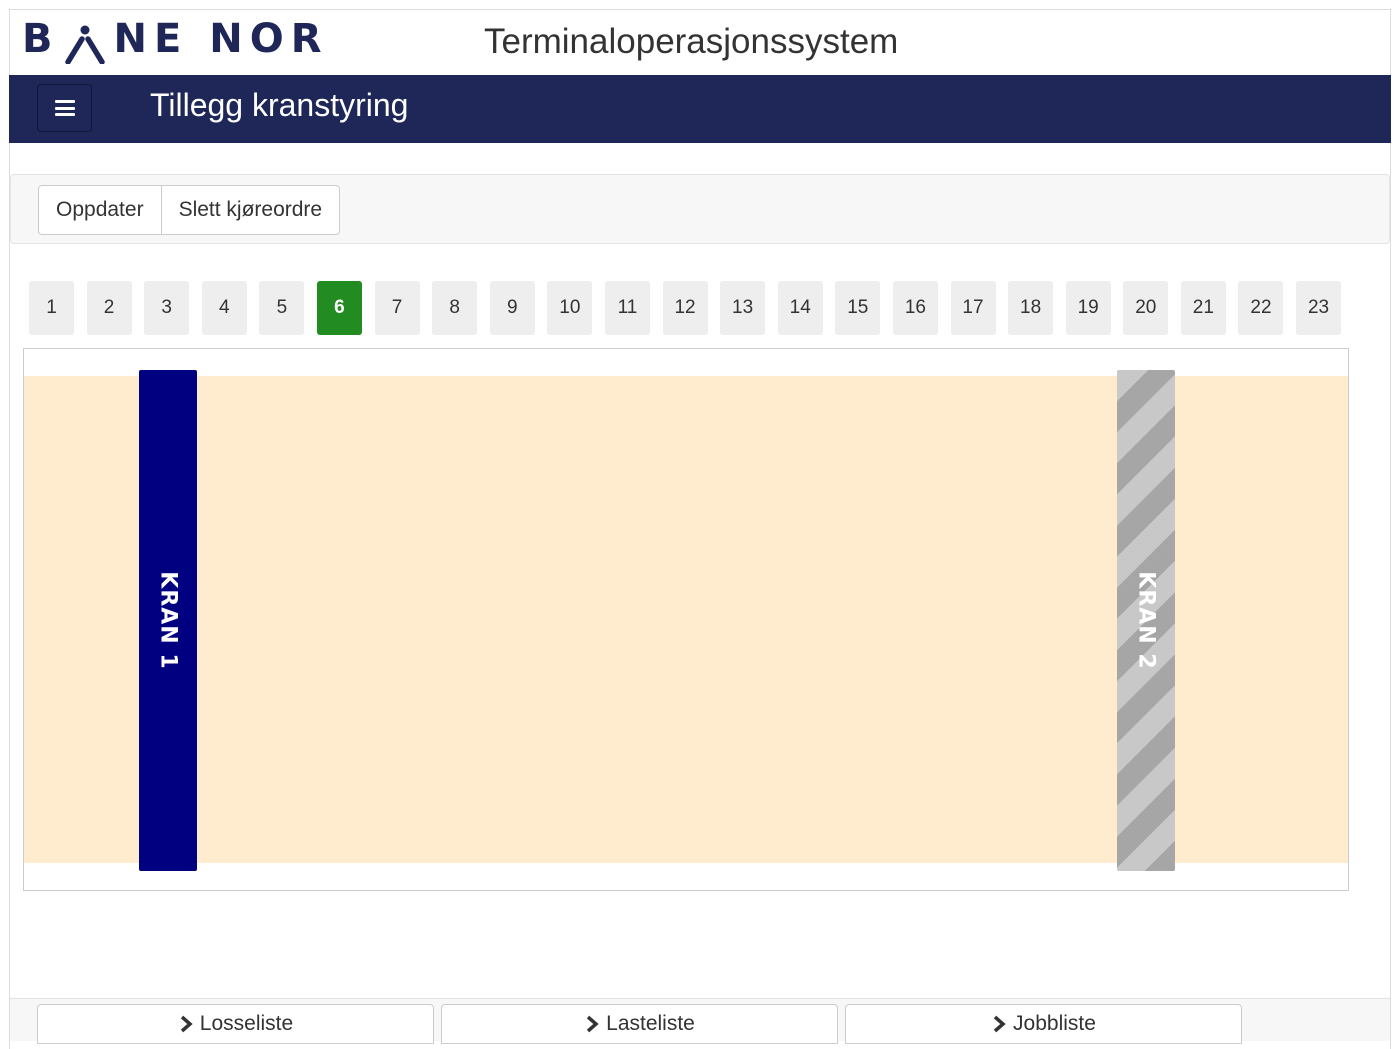 This screenshot has width=1397, height=1049. Describe the element at coordinates (915, 308) in the screenshot. I see `track-tab-16: 16` at that location.